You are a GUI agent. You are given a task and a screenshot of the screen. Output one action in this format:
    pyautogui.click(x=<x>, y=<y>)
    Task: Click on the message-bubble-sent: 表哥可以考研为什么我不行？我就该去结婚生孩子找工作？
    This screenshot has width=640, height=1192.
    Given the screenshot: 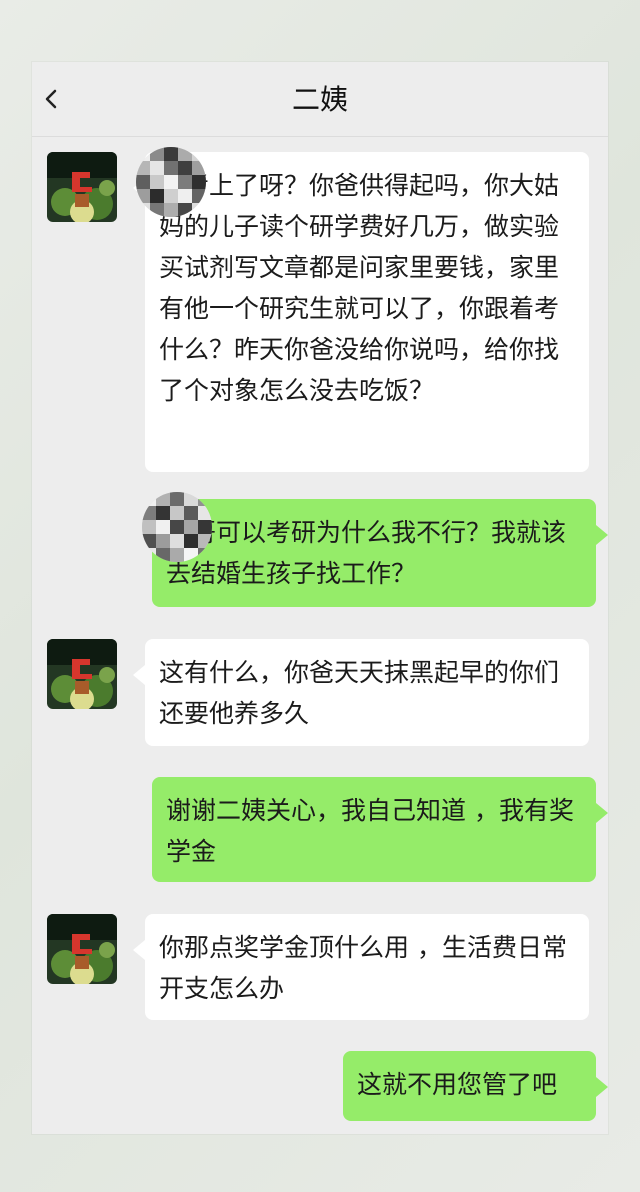 What is the action you would take?
    pyautogui.click(x=380, y=553)
    